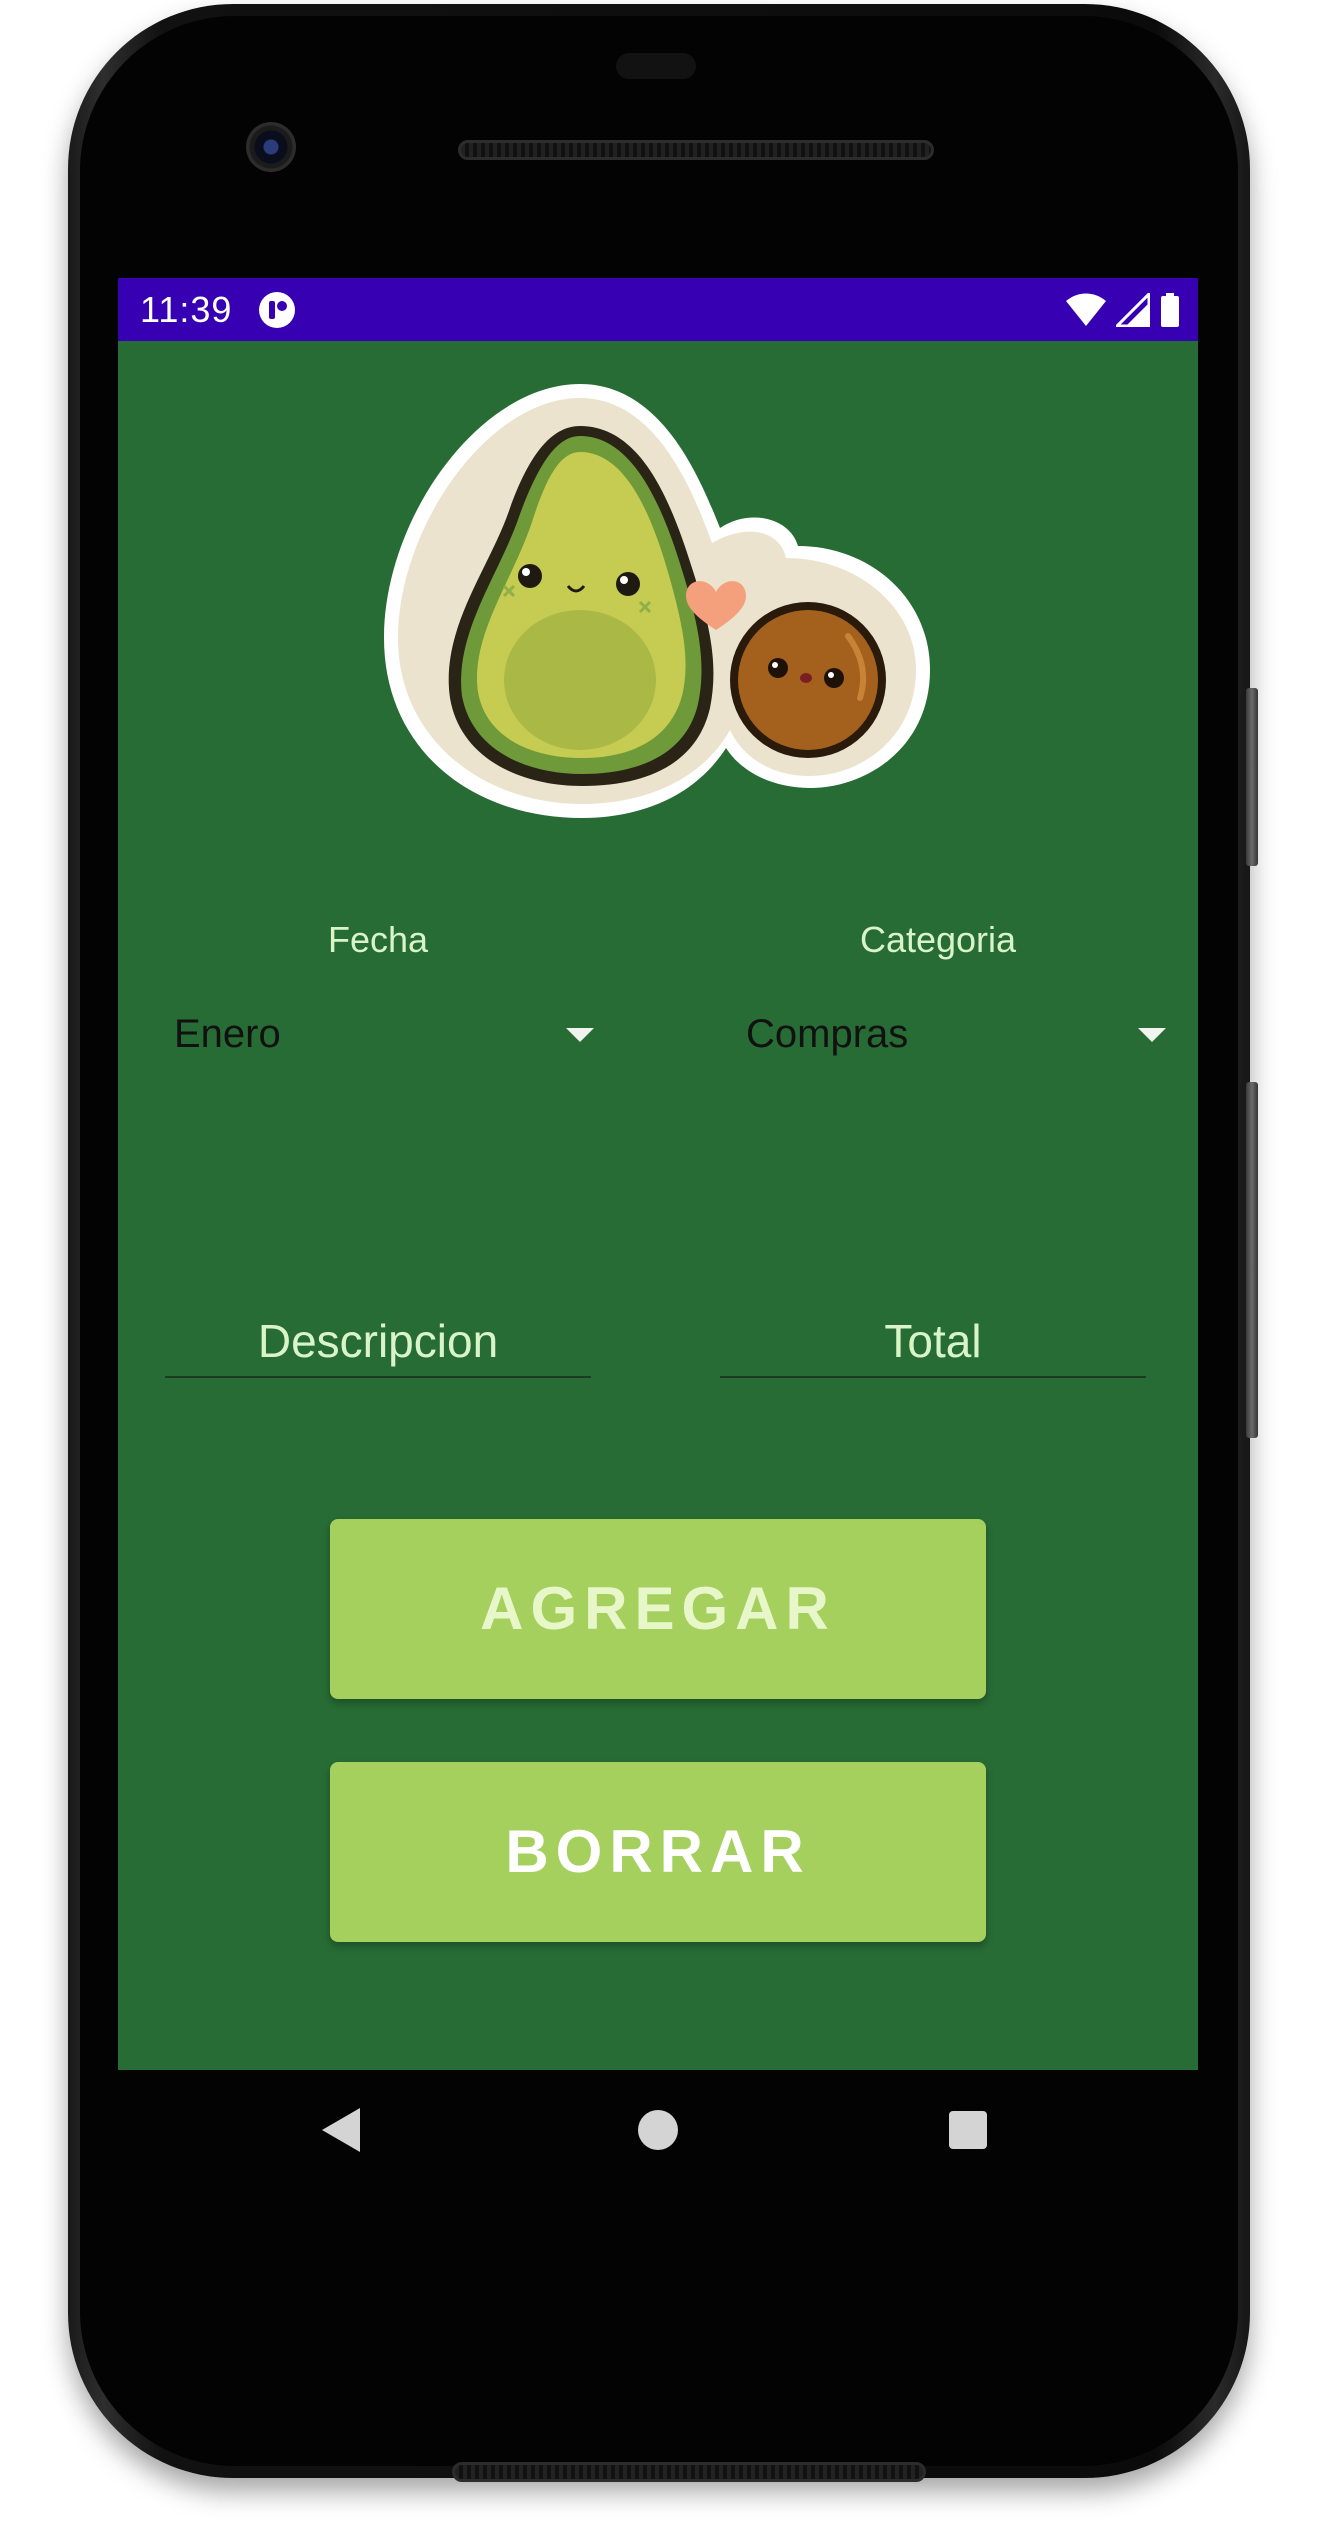  What do you see at coordinates (1252, 1260) in the screenshot?
I see `volume-button` at bounding box center [1252, 1260].